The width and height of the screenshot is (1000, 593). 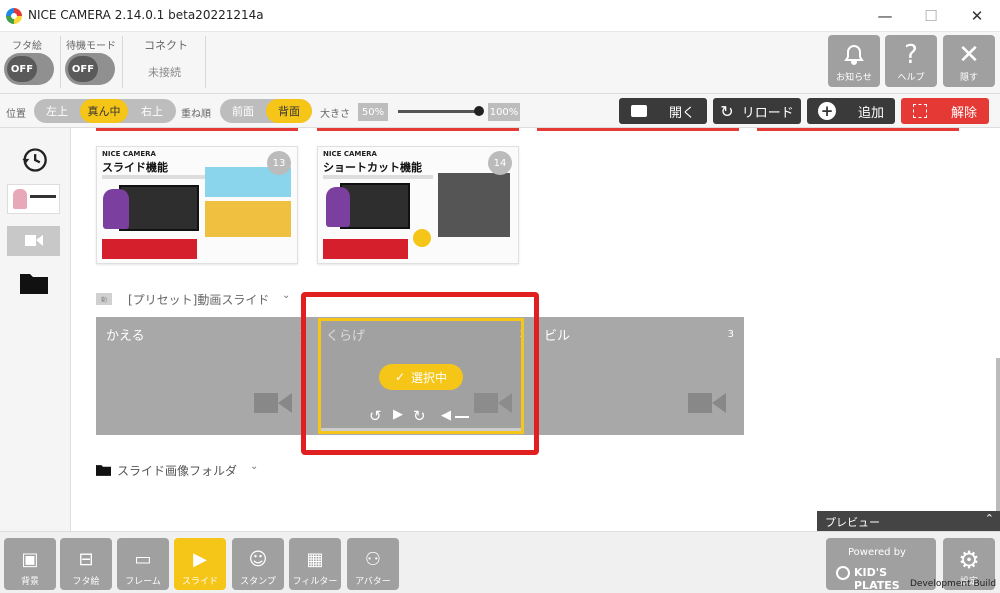 What do you see at coordinates (422, 238) in the screenshot?
I see `sun-graphic` at bounding box center [422, 238].